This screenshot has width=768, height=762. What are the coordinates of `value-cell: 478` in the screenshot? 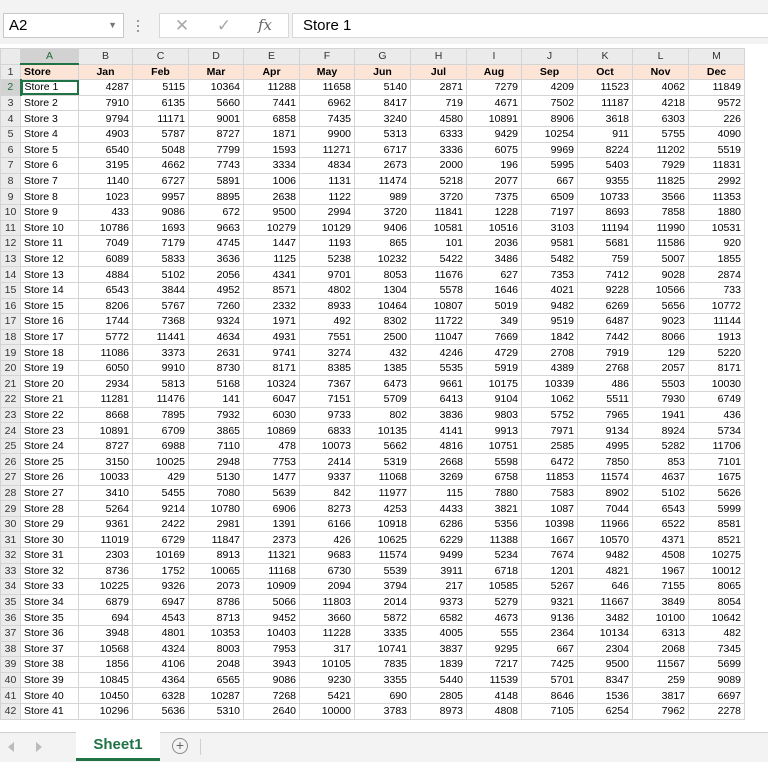 It's located at (271, 446).